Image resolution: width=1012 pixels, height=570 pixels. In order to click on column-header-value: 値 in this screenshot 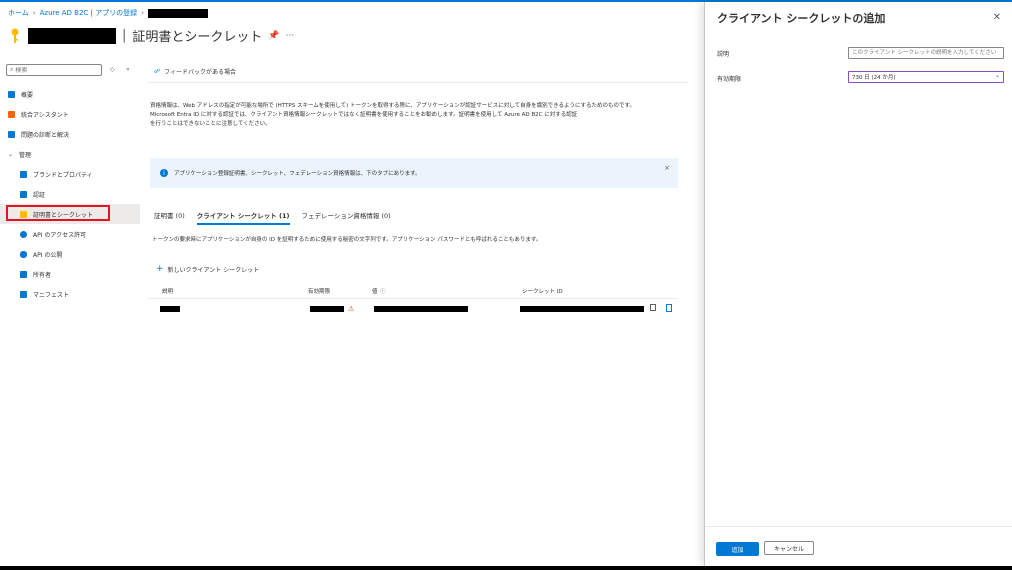, I will do `click(375, 292)`.